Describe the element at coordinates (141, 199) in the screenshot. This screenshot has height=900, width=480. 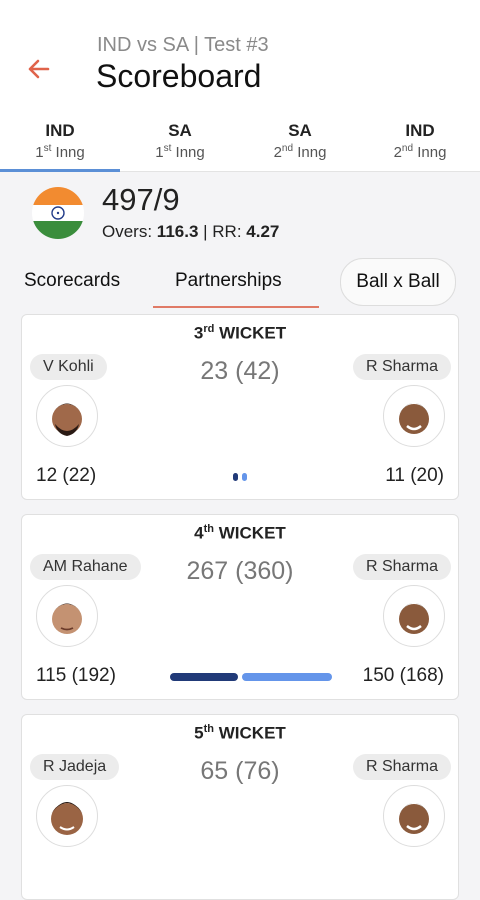
I see `team-score: 497/9` at that location.